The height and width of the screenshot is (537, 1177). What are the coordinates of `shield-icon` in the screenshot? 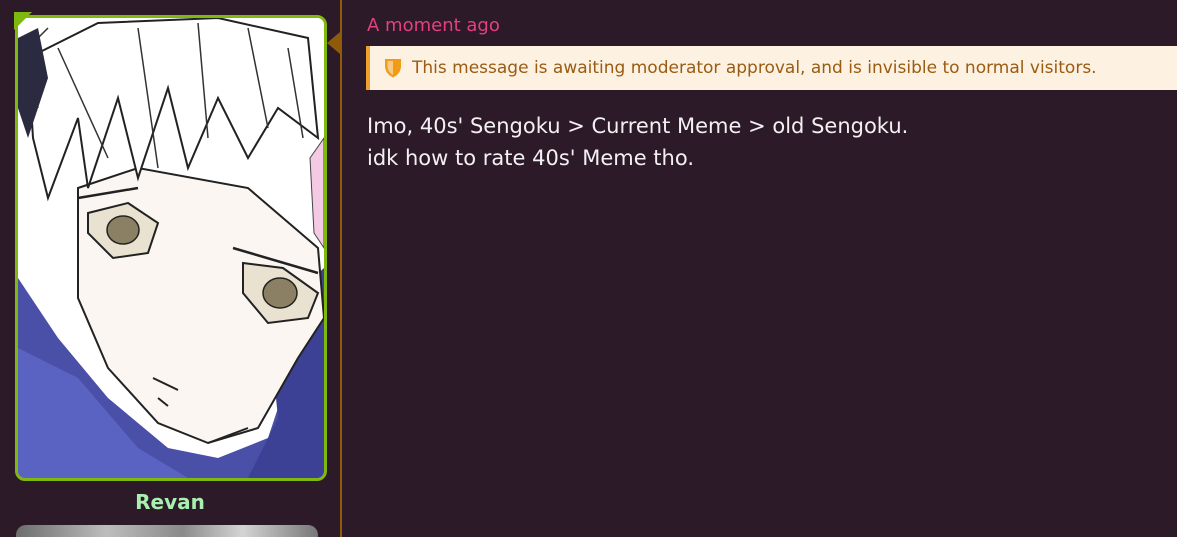 It's located at (393, 68).